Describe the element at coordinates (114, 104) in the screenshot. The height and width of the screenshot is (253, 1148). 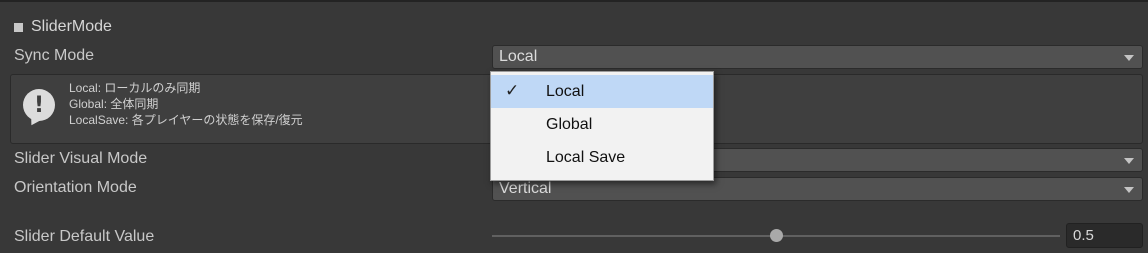
I see `help-line-global: Global: 全体同期` at that location.